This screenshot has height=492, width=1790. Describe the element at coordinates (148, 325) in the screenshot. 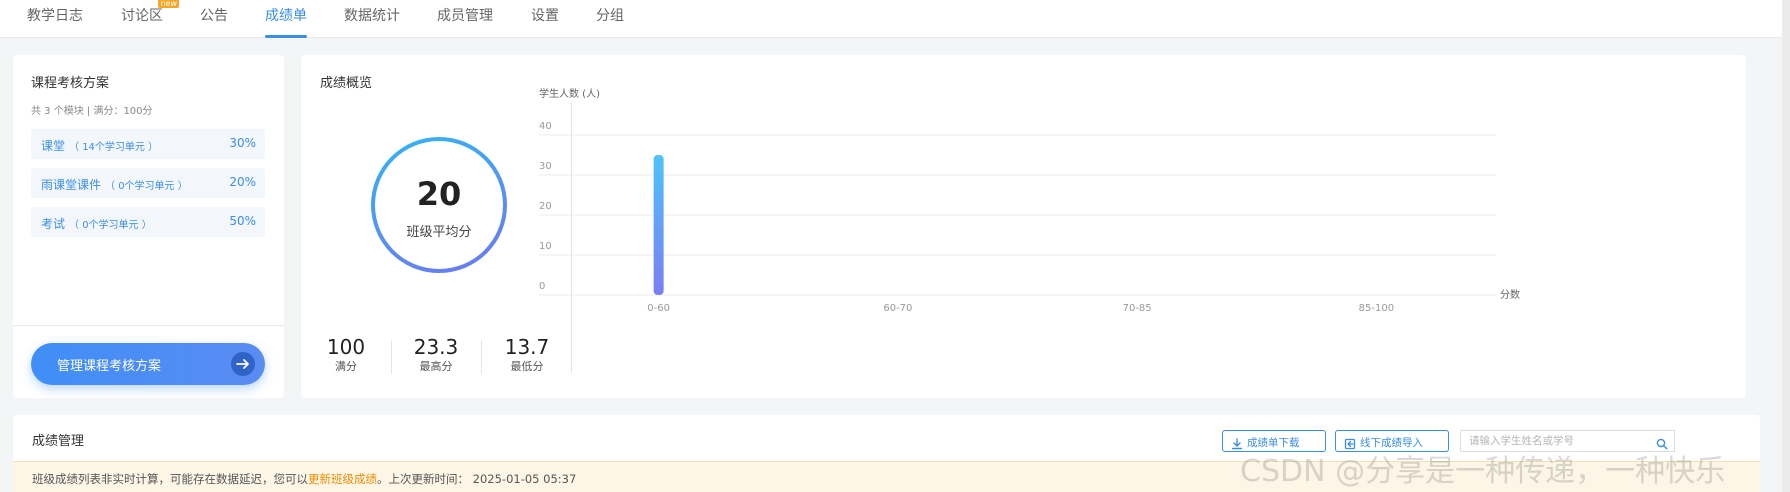

I see `divider` at that location.